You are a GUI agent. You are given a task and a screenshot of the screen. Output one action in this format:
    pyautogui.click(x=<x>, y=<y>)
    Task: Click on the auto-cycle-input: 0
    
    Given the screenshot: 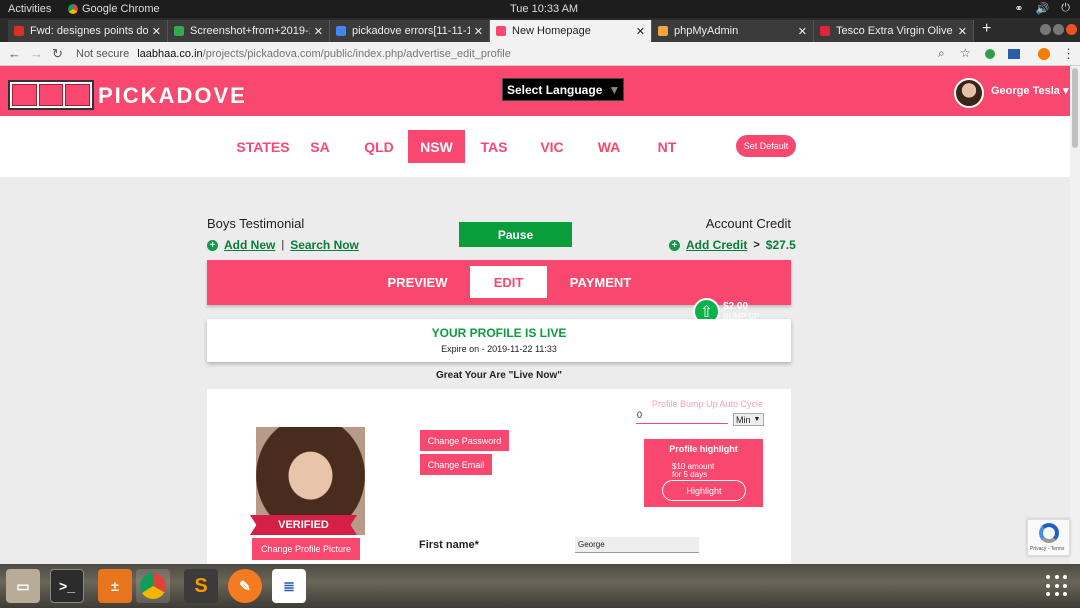 What is the action you would take?
    pyautogui.click(x=682, y=417)
    